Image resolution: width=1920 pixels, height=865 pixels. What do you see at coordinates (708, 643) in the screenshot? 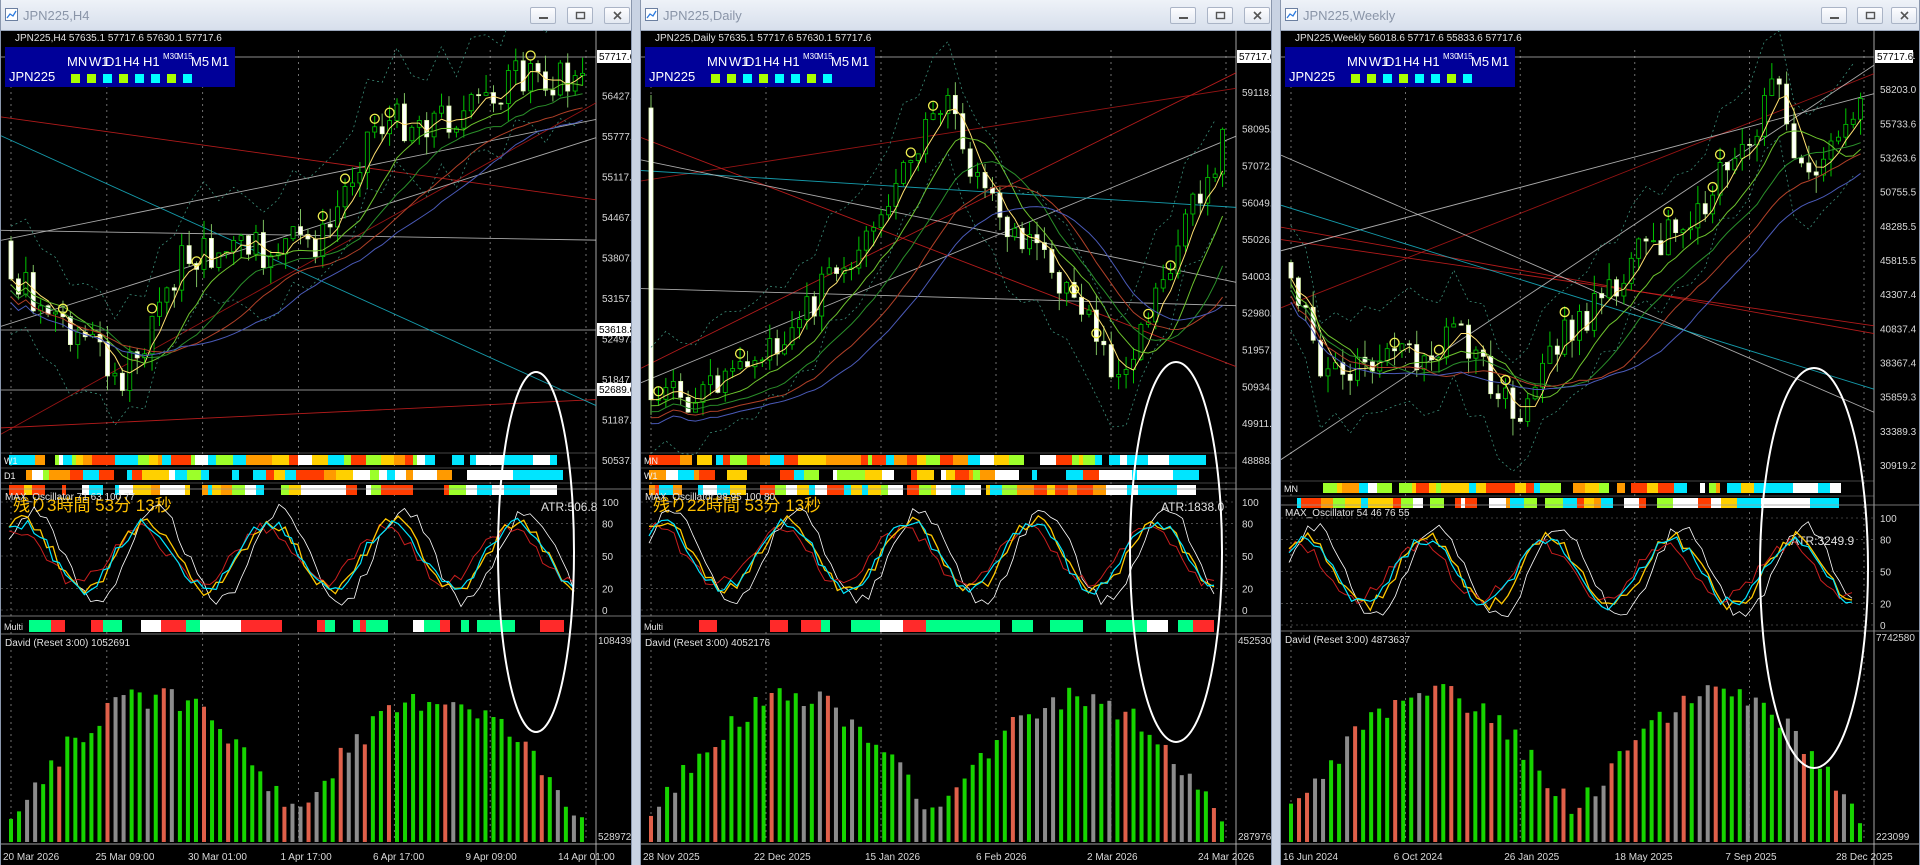
I see `volume-label: David (Reset 3:00) 4052176` at bounding box center [708, 643].